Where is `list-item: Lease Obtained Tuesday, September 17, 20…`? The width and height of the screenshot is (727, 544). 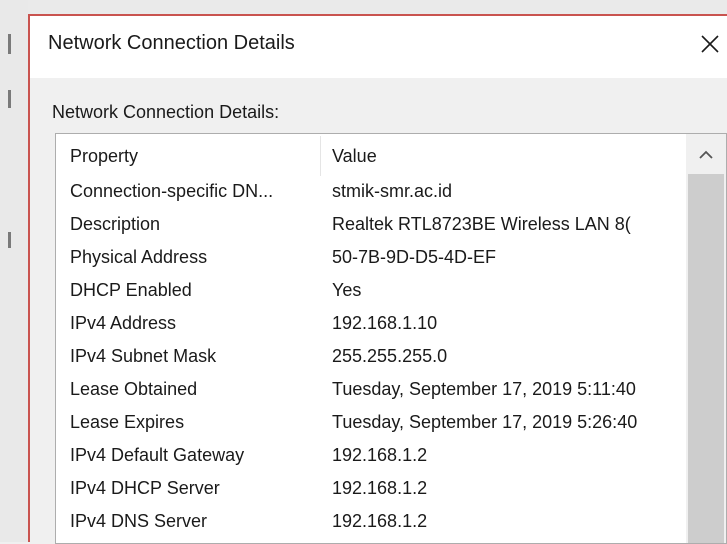
list-item: Lease Obtained Tuesday, September 17, 20… is located at coordinates (371, 392).